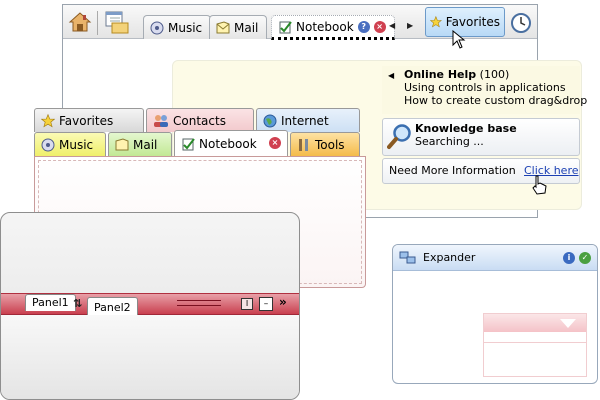 This screenshot has height=400, width=600. What do you see at coordinates (283, 302) in the screenshot?
I see `expand-down-icon: »` at bounding box center [283, 302].